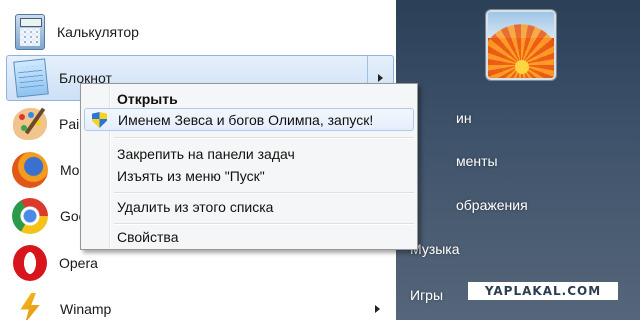 Image resolution: width=640 pixels, height=320 pixels. I want to click on menu-item-remove-from-list: Удалить из этого списка, so click(249, 206).